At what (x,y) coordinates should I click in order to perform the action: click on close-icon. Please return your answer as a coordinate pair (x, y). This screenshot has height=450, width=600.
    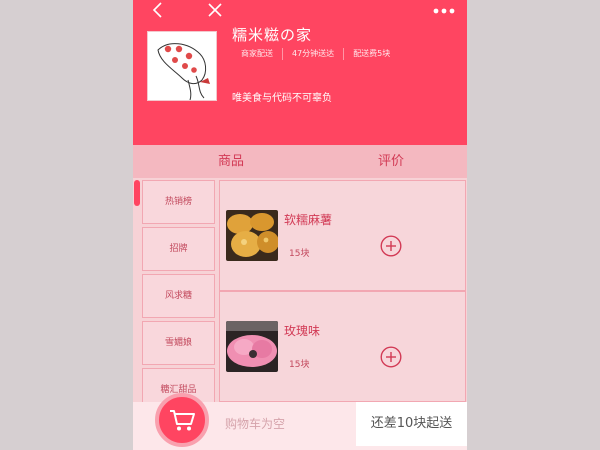
    Looking at the image, I should click on (215, 11).